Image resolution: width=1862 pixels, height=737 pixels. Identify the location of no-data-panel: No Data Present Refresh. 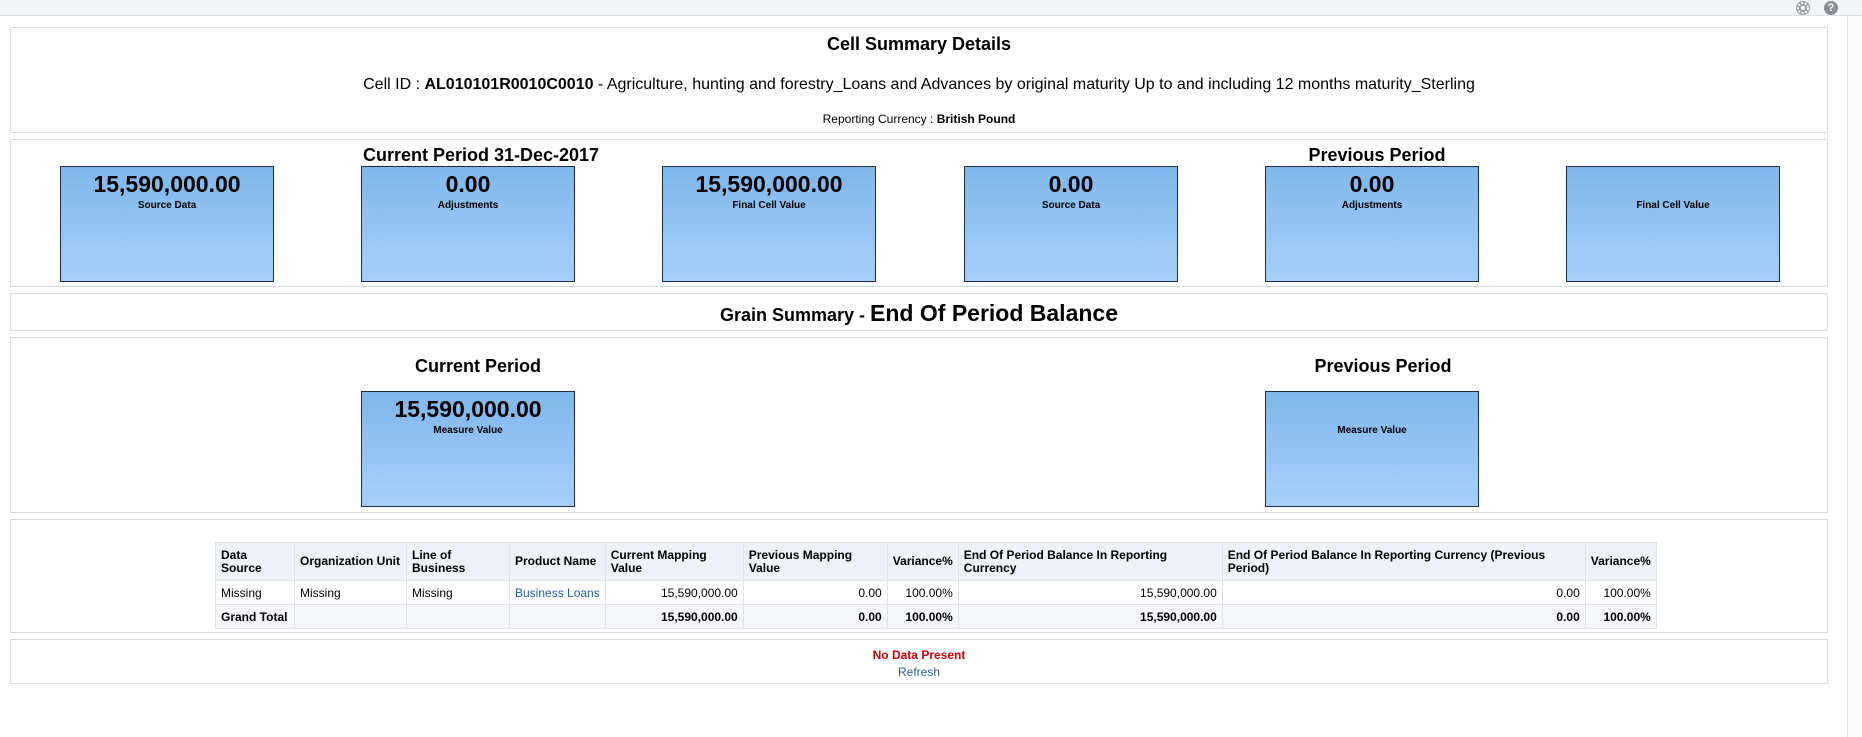
(919, 661).